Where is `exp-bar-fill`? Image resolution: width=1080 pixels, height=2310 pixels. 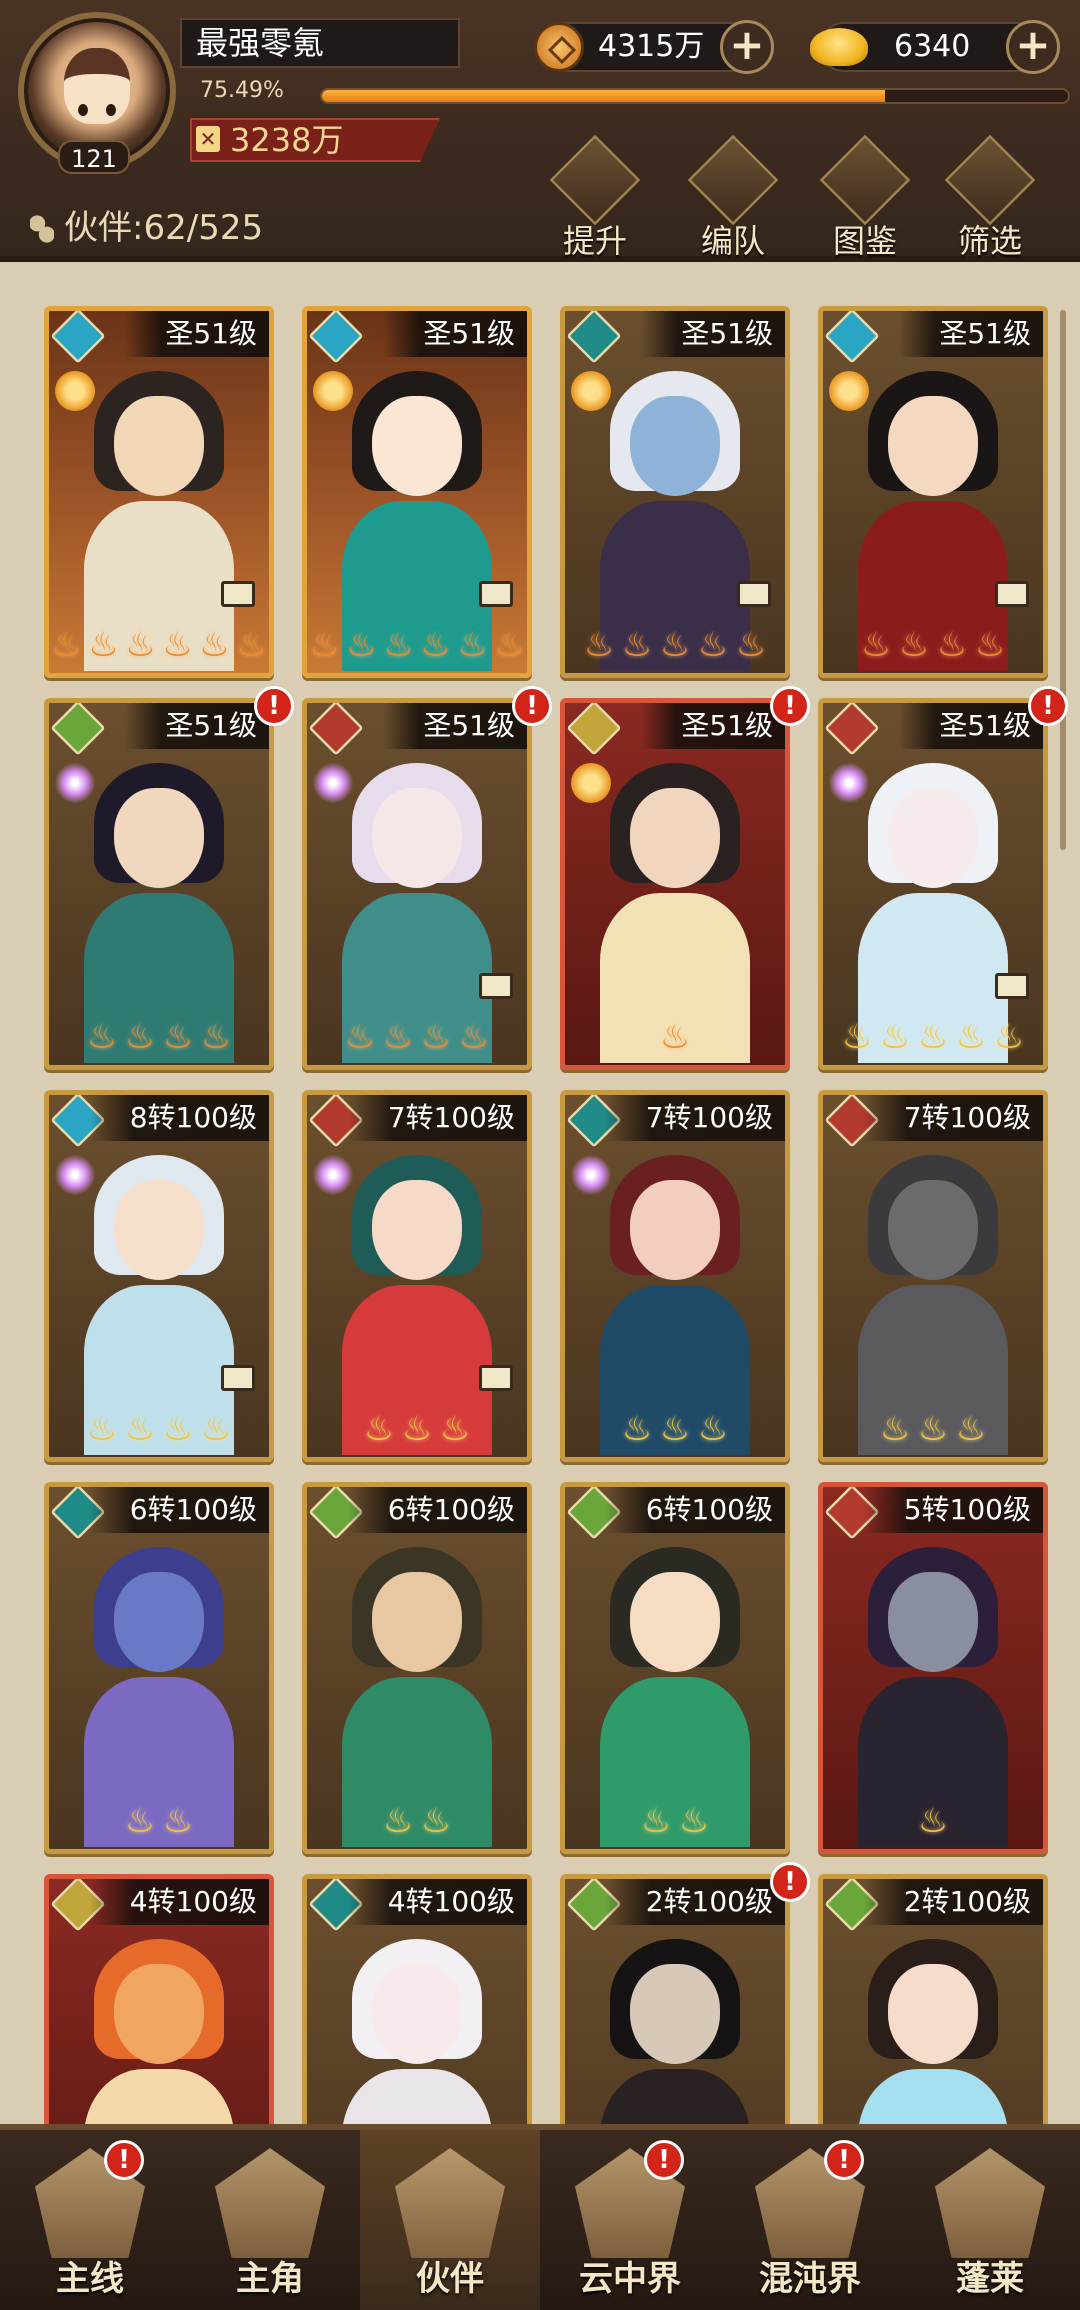 exp-bar-fill is located at coordinates (604, 96).